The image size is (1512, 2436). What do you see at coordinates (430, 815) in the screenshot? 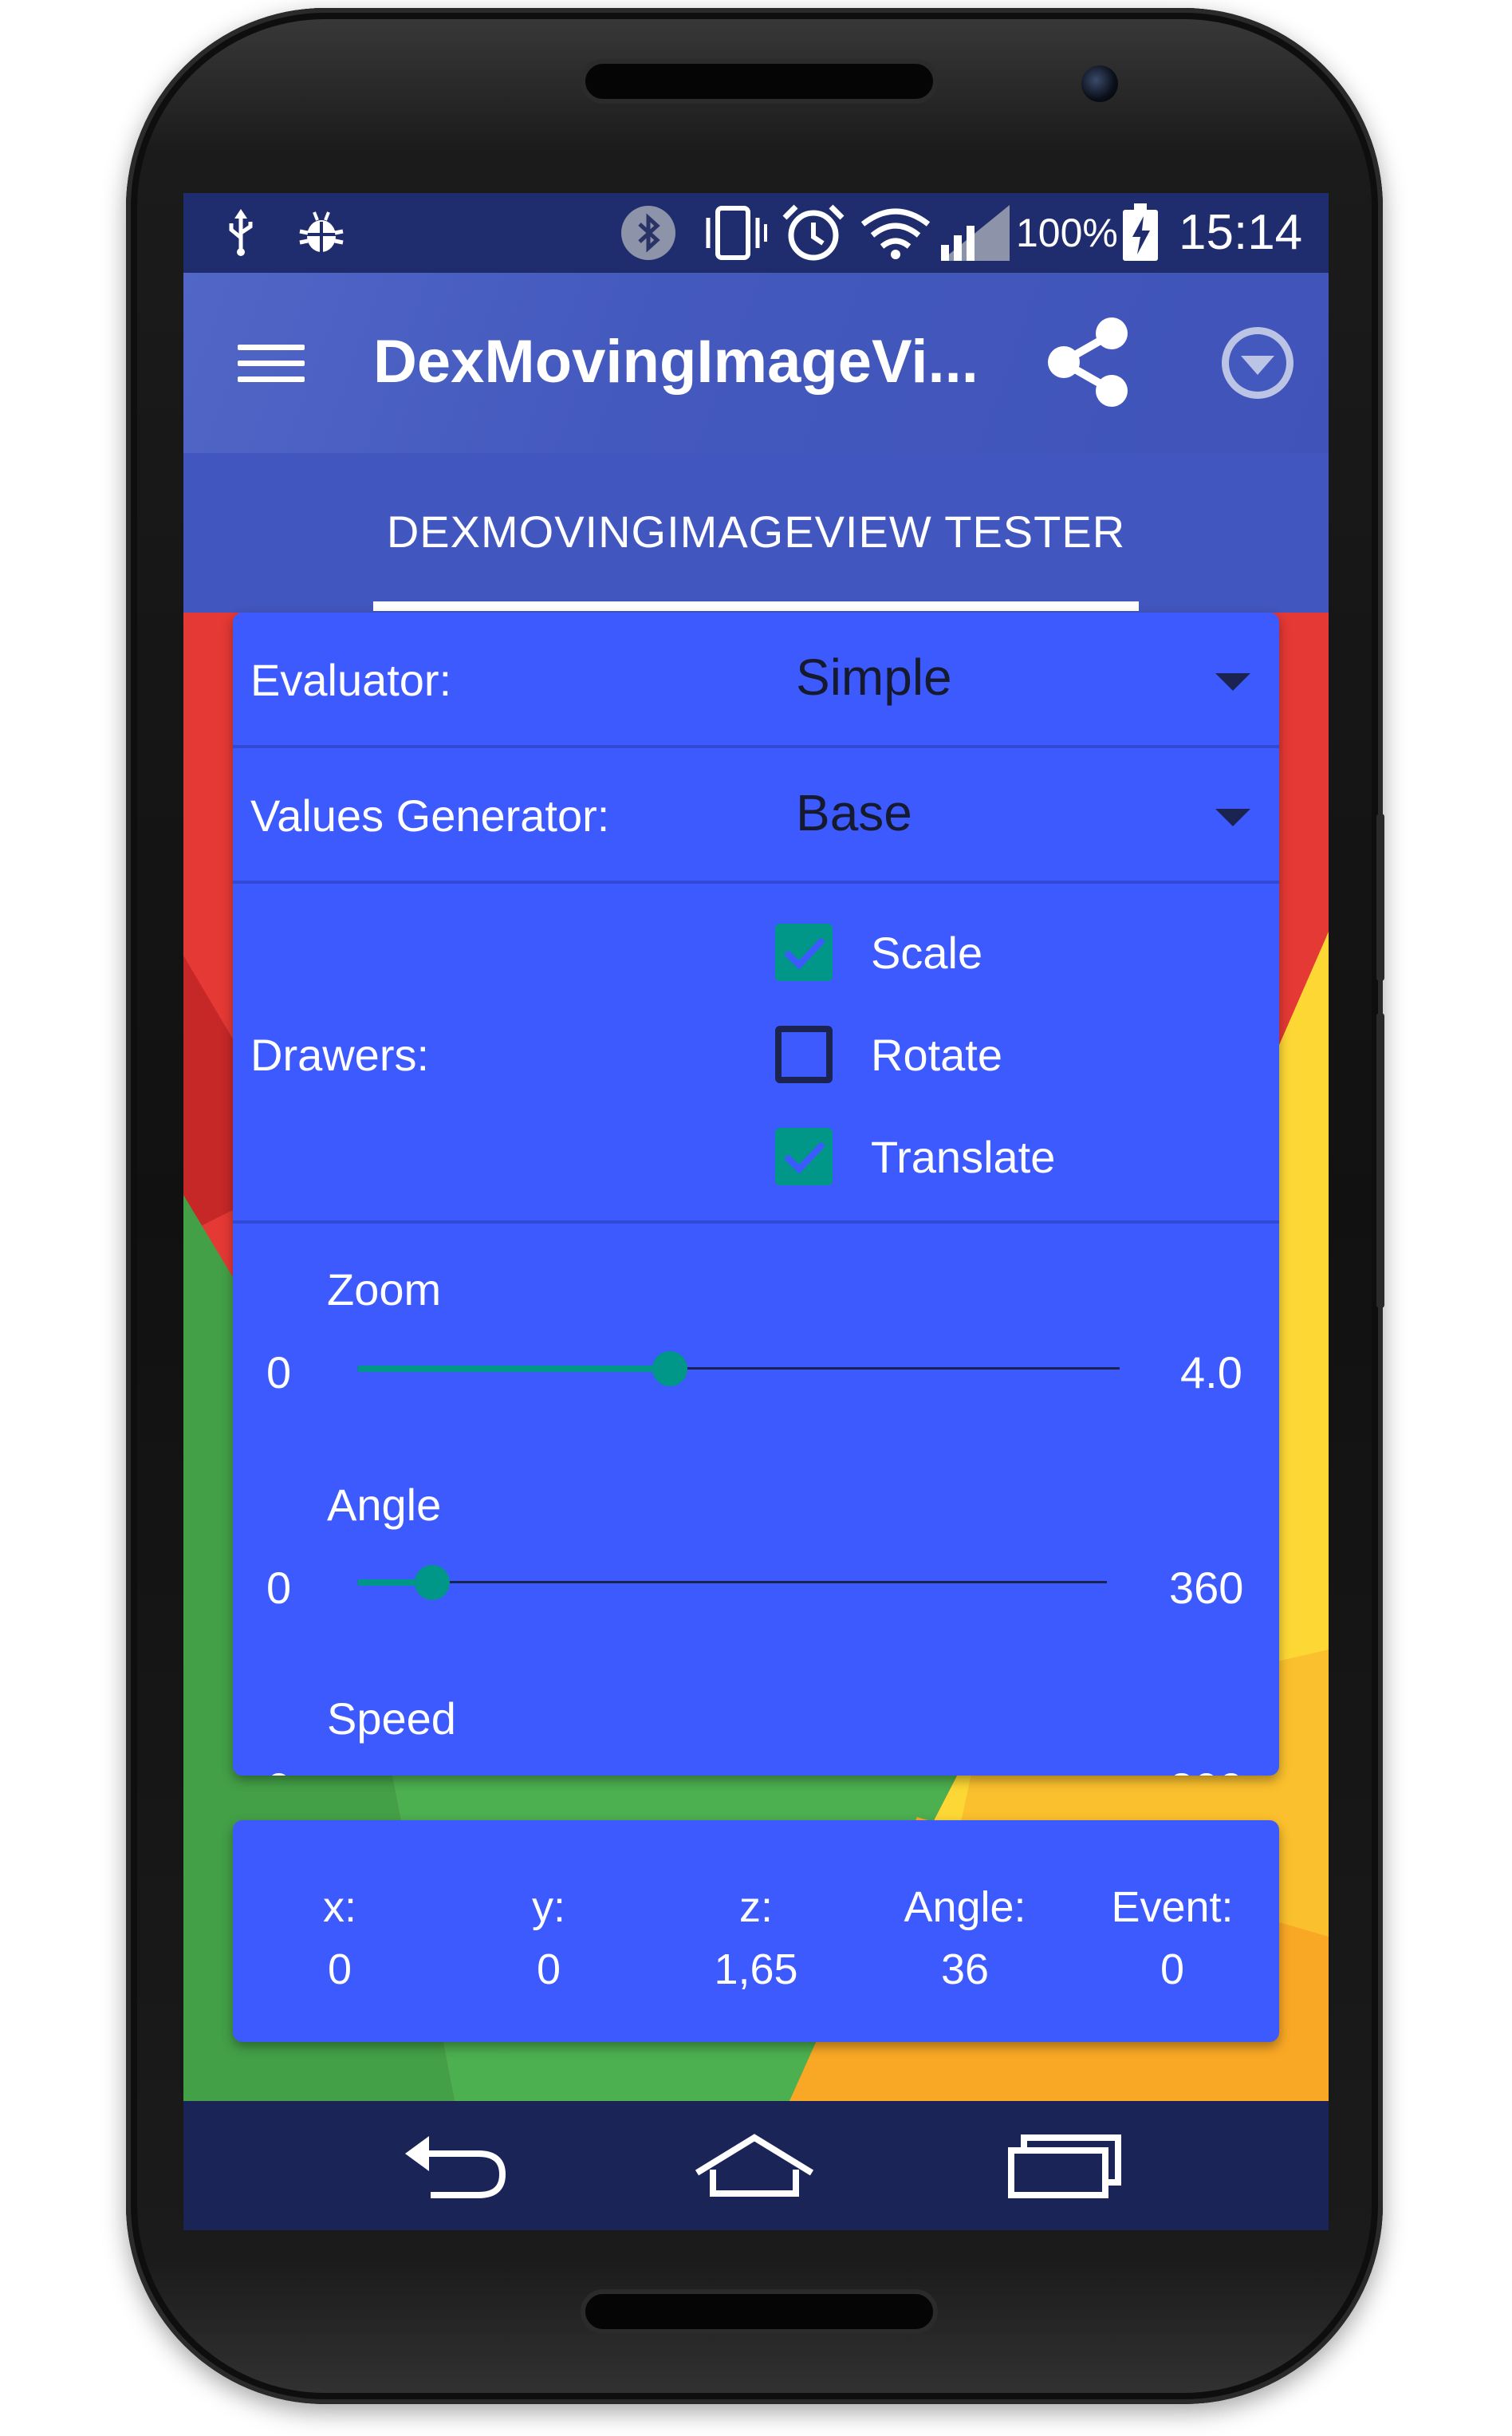
I see `values-generator-label: Values Generator:` at bounding box center [430, 815].